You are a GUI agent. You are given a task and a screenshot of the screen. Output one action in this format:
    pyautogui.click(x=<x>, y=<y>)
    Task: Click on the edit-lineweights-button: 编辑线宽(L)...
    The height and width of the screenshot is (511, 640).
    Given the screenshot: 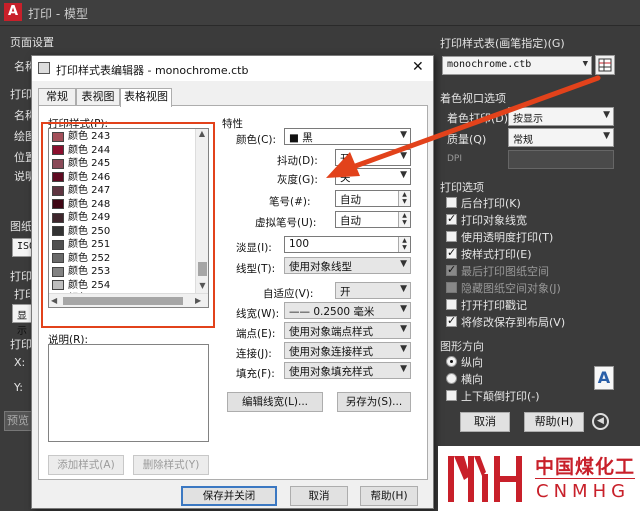 What is the action you would take?
    pyautogui.click(x=275, y=402)
    